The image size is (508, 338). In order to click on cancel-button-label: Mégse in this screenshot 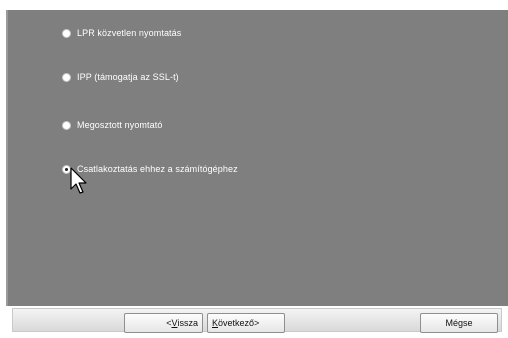, I will do `click(459, 323)`.